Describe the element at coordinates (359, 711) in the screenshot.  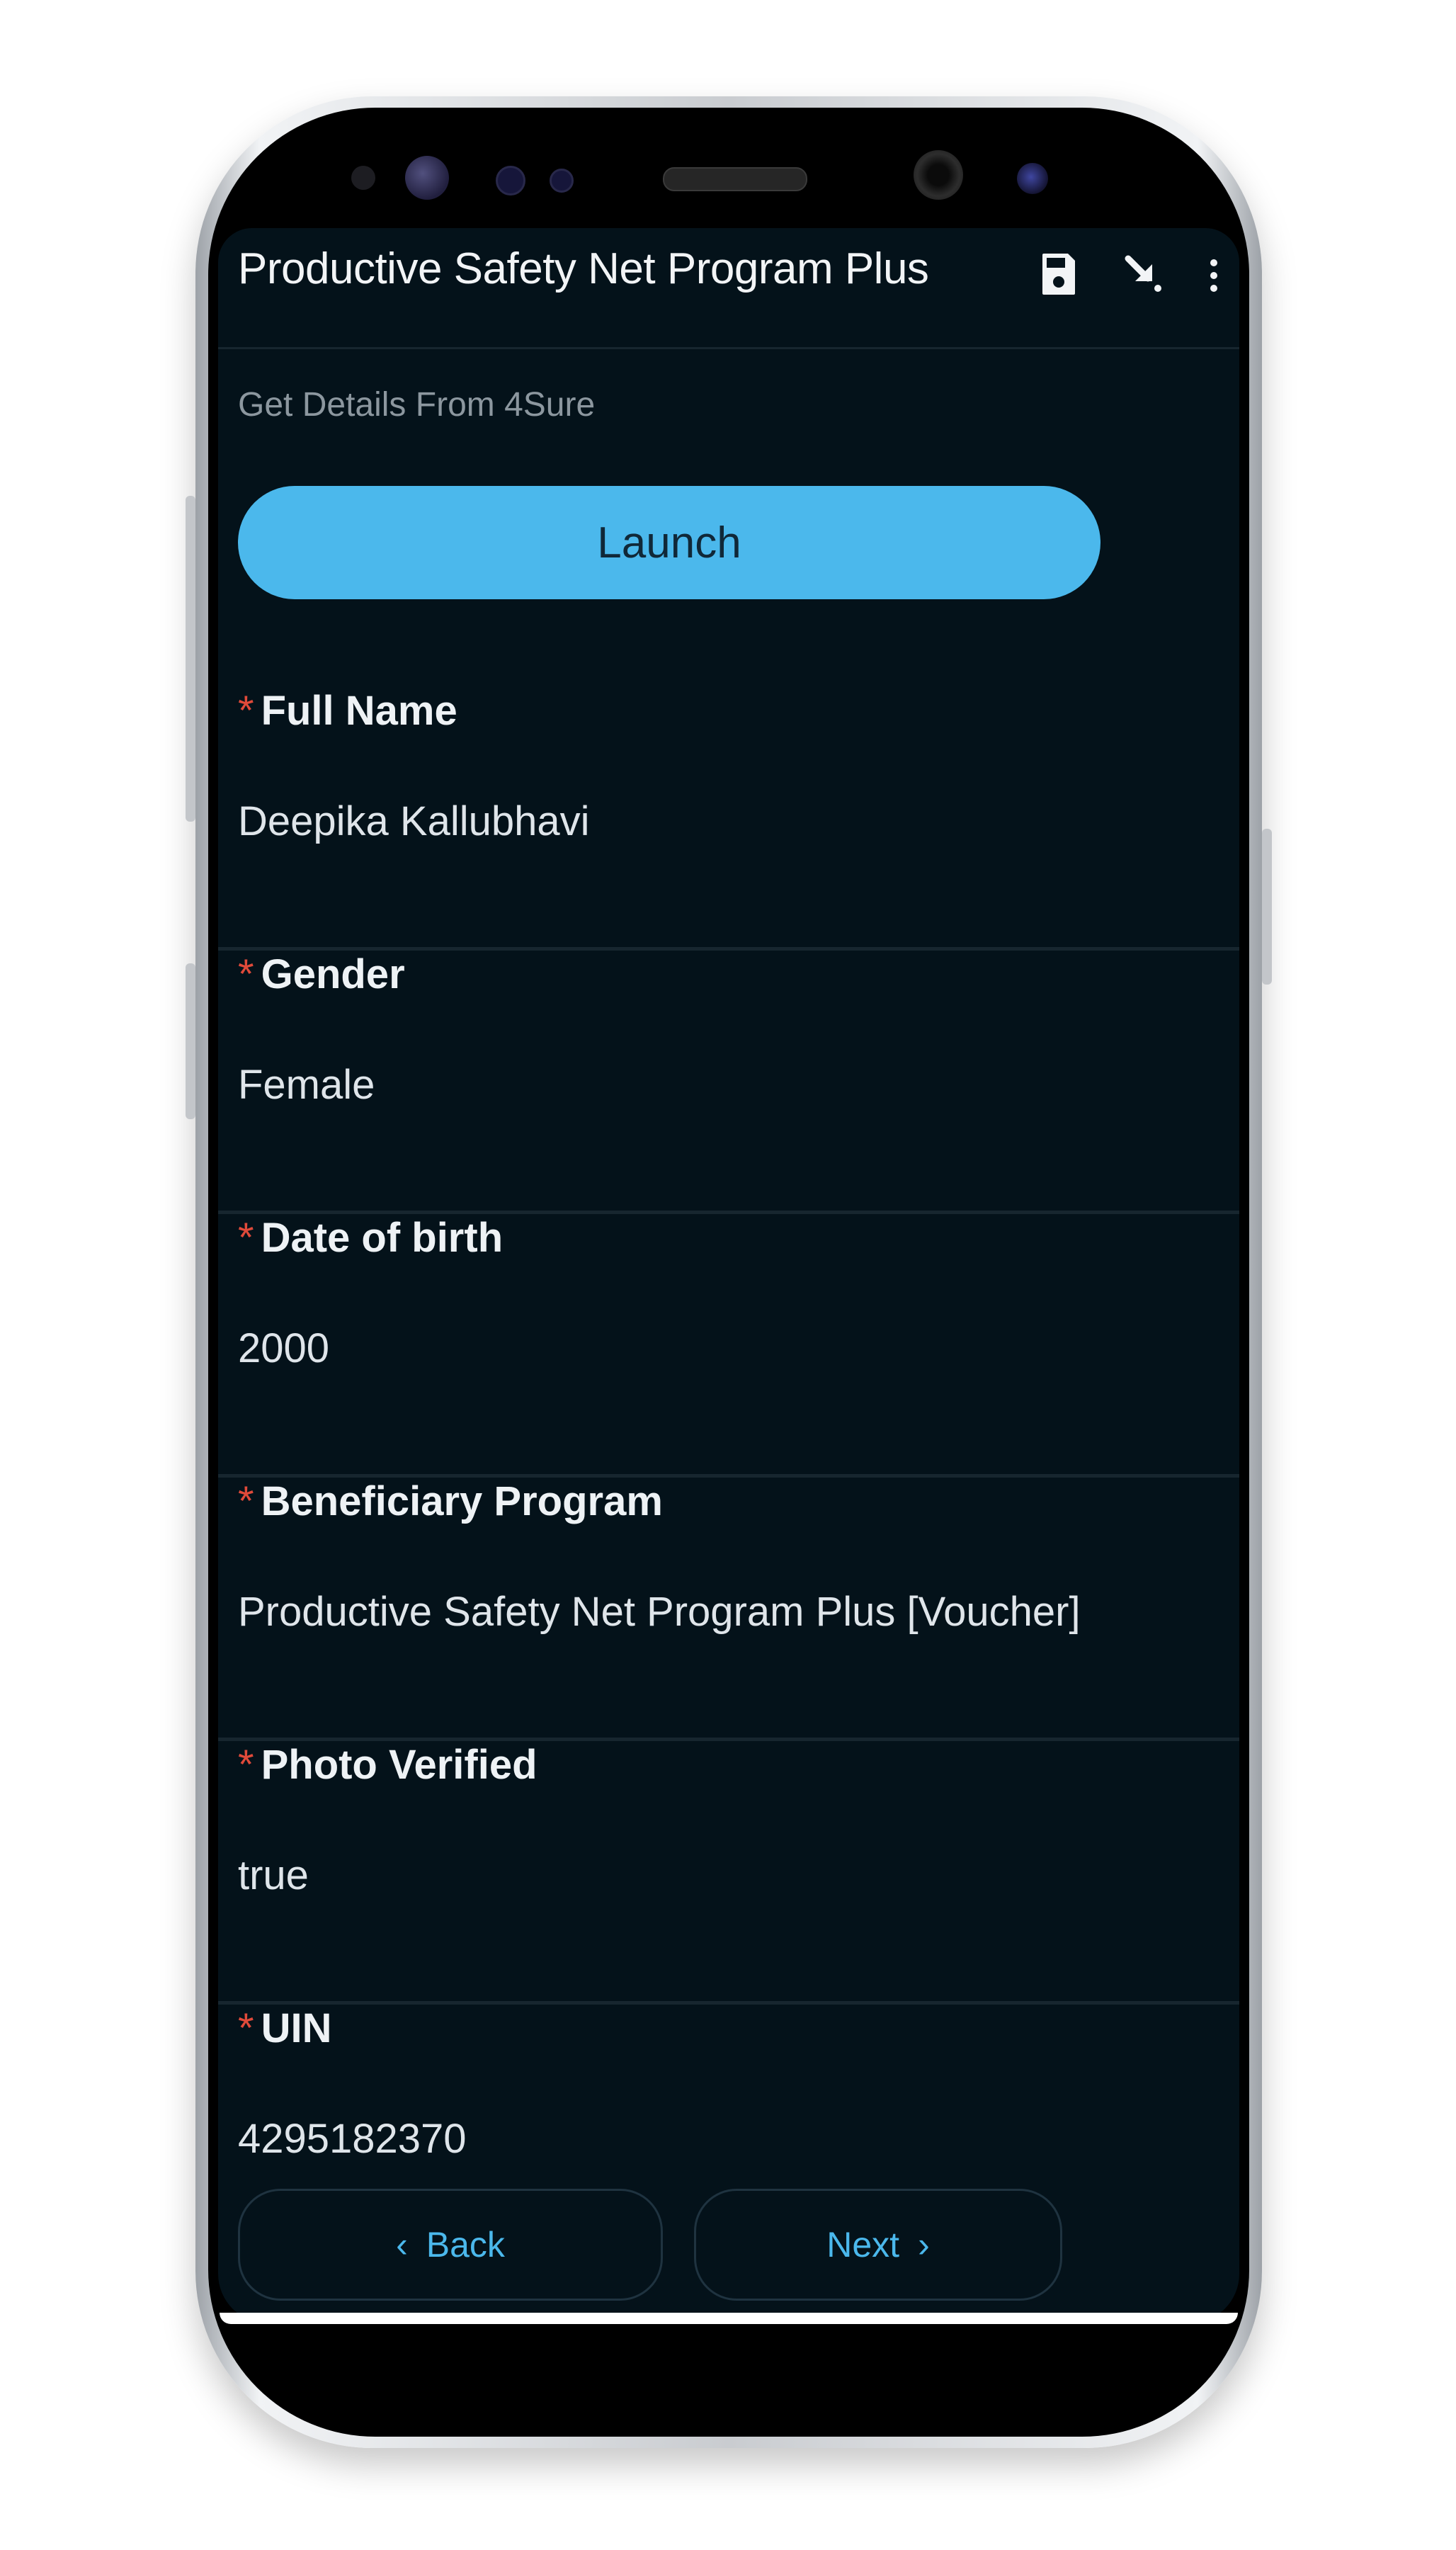
I see `field-label-text: Full Name` at that location.